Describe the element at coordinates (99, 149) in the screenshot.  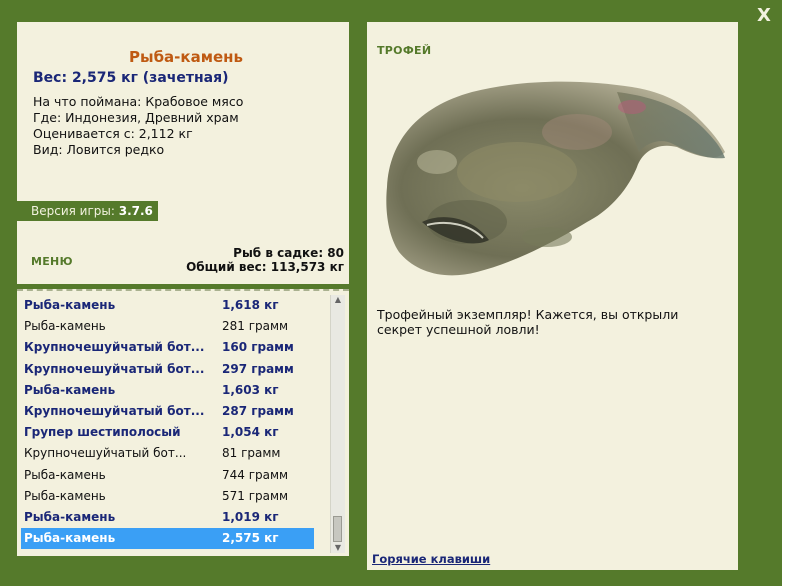
I see `rarity-line: Вид: Ловится редко` at that location.